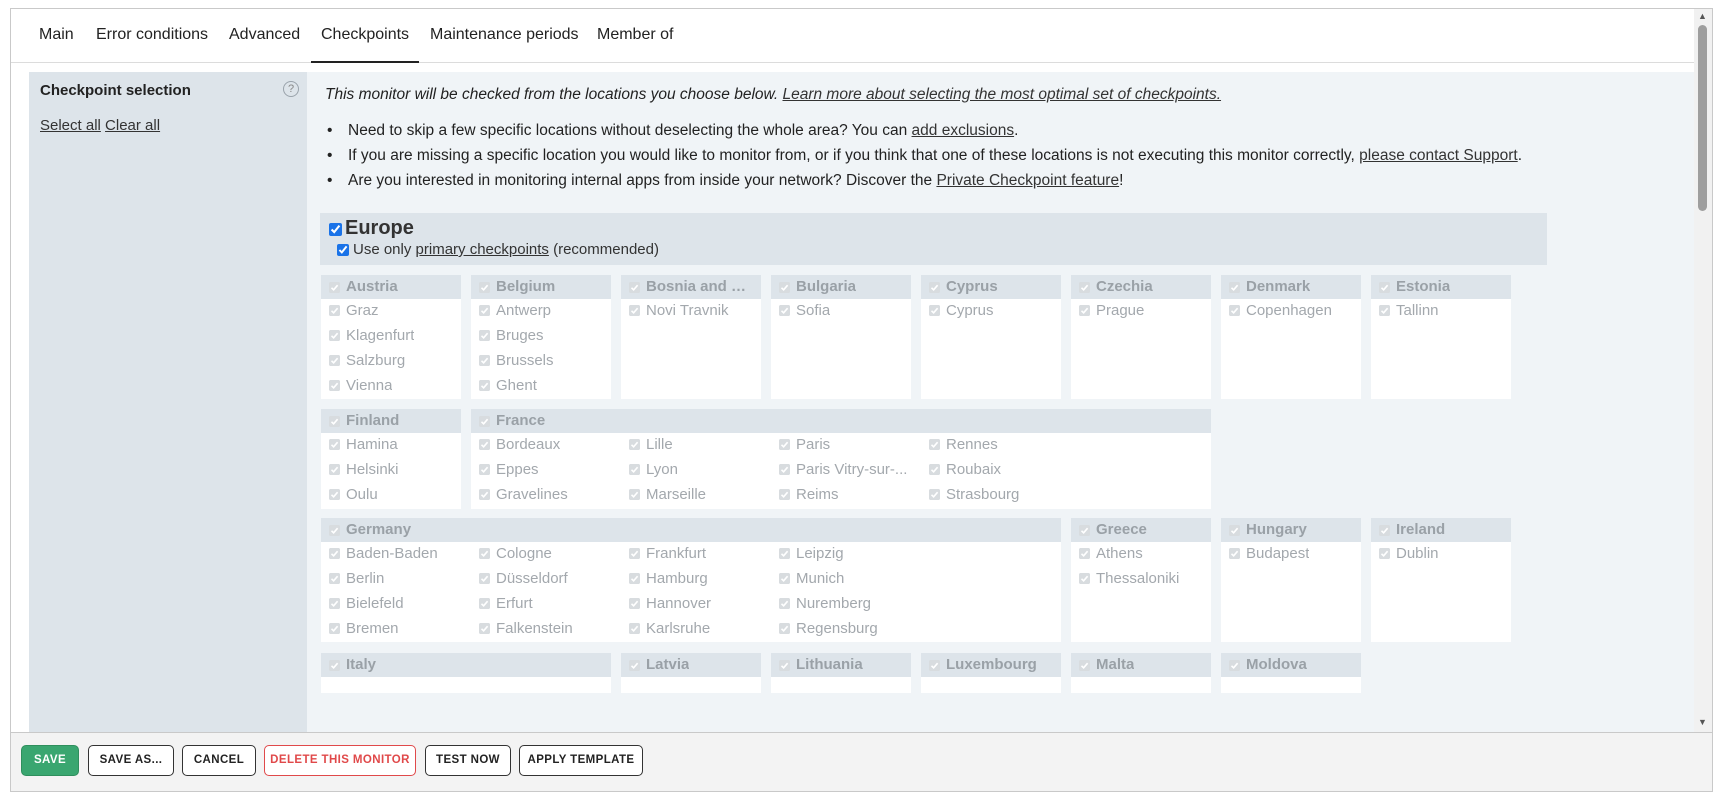  I want to click on city-item: Oulu, so click(395, 495).